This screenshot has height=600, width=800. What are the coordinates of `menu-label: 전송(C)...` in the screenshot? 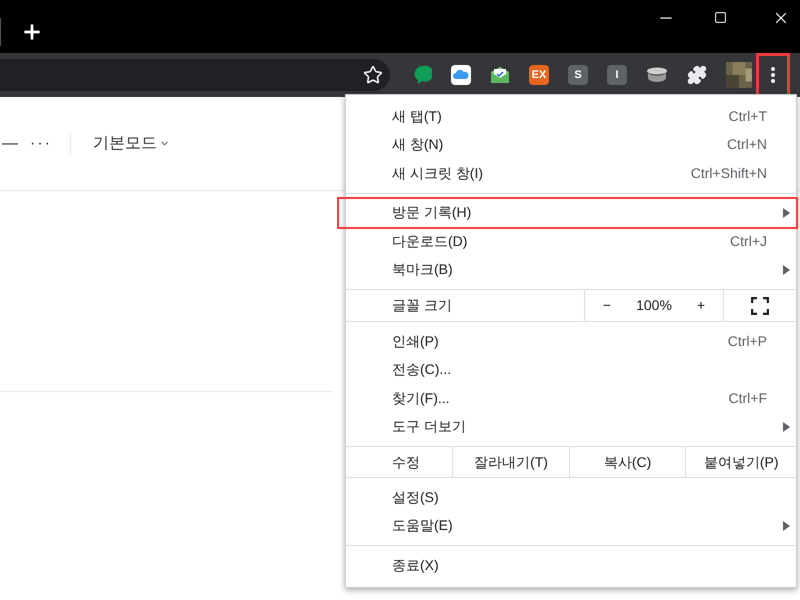 It's located at (422, 370).